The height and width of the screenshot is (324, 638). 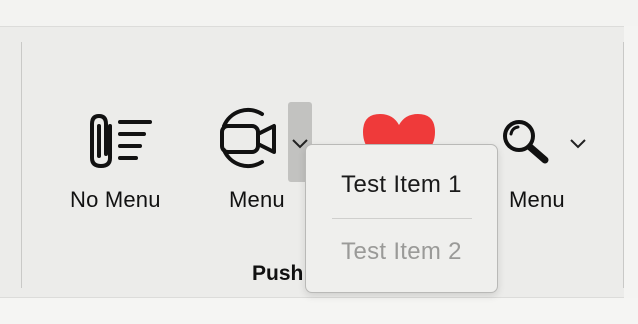 What do you see at coordinates (526, 142) in the screenshot?
I see `magnifier-icon` at bounding box center [526, 142].